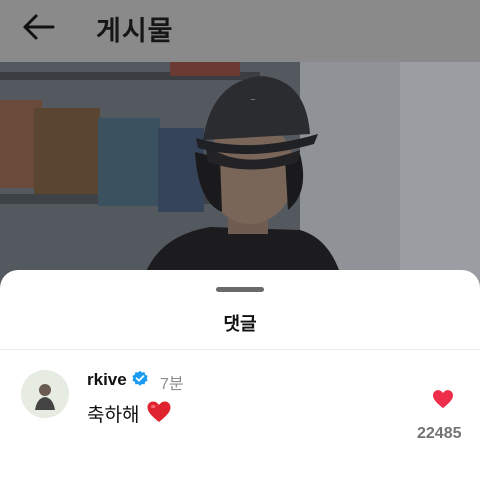 This screenshot has width=480, height=480. What do you see at coordinates (240, 31) in the screenshot?
I see `post-header: 게시물` at bounding box center [240, 31].